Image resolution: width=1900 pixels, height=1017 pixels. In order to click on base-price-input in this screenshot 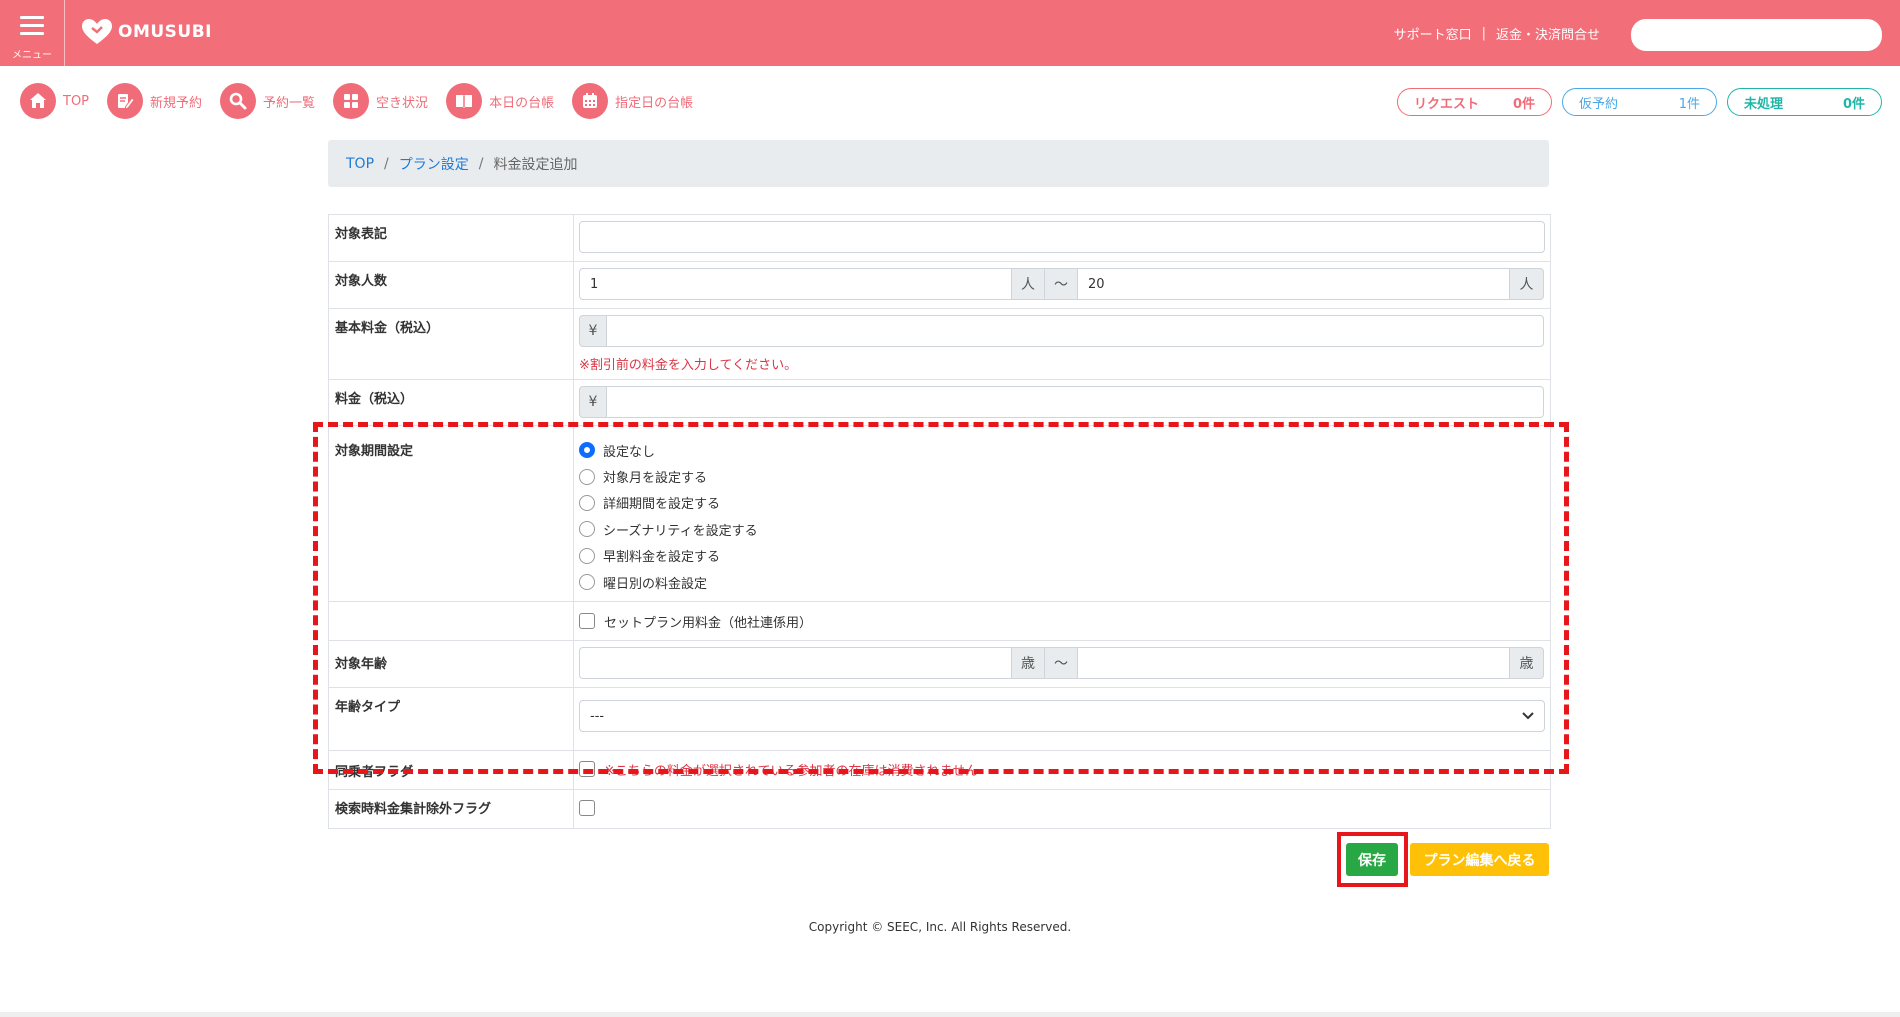, I will do `click(1075, 331)`.